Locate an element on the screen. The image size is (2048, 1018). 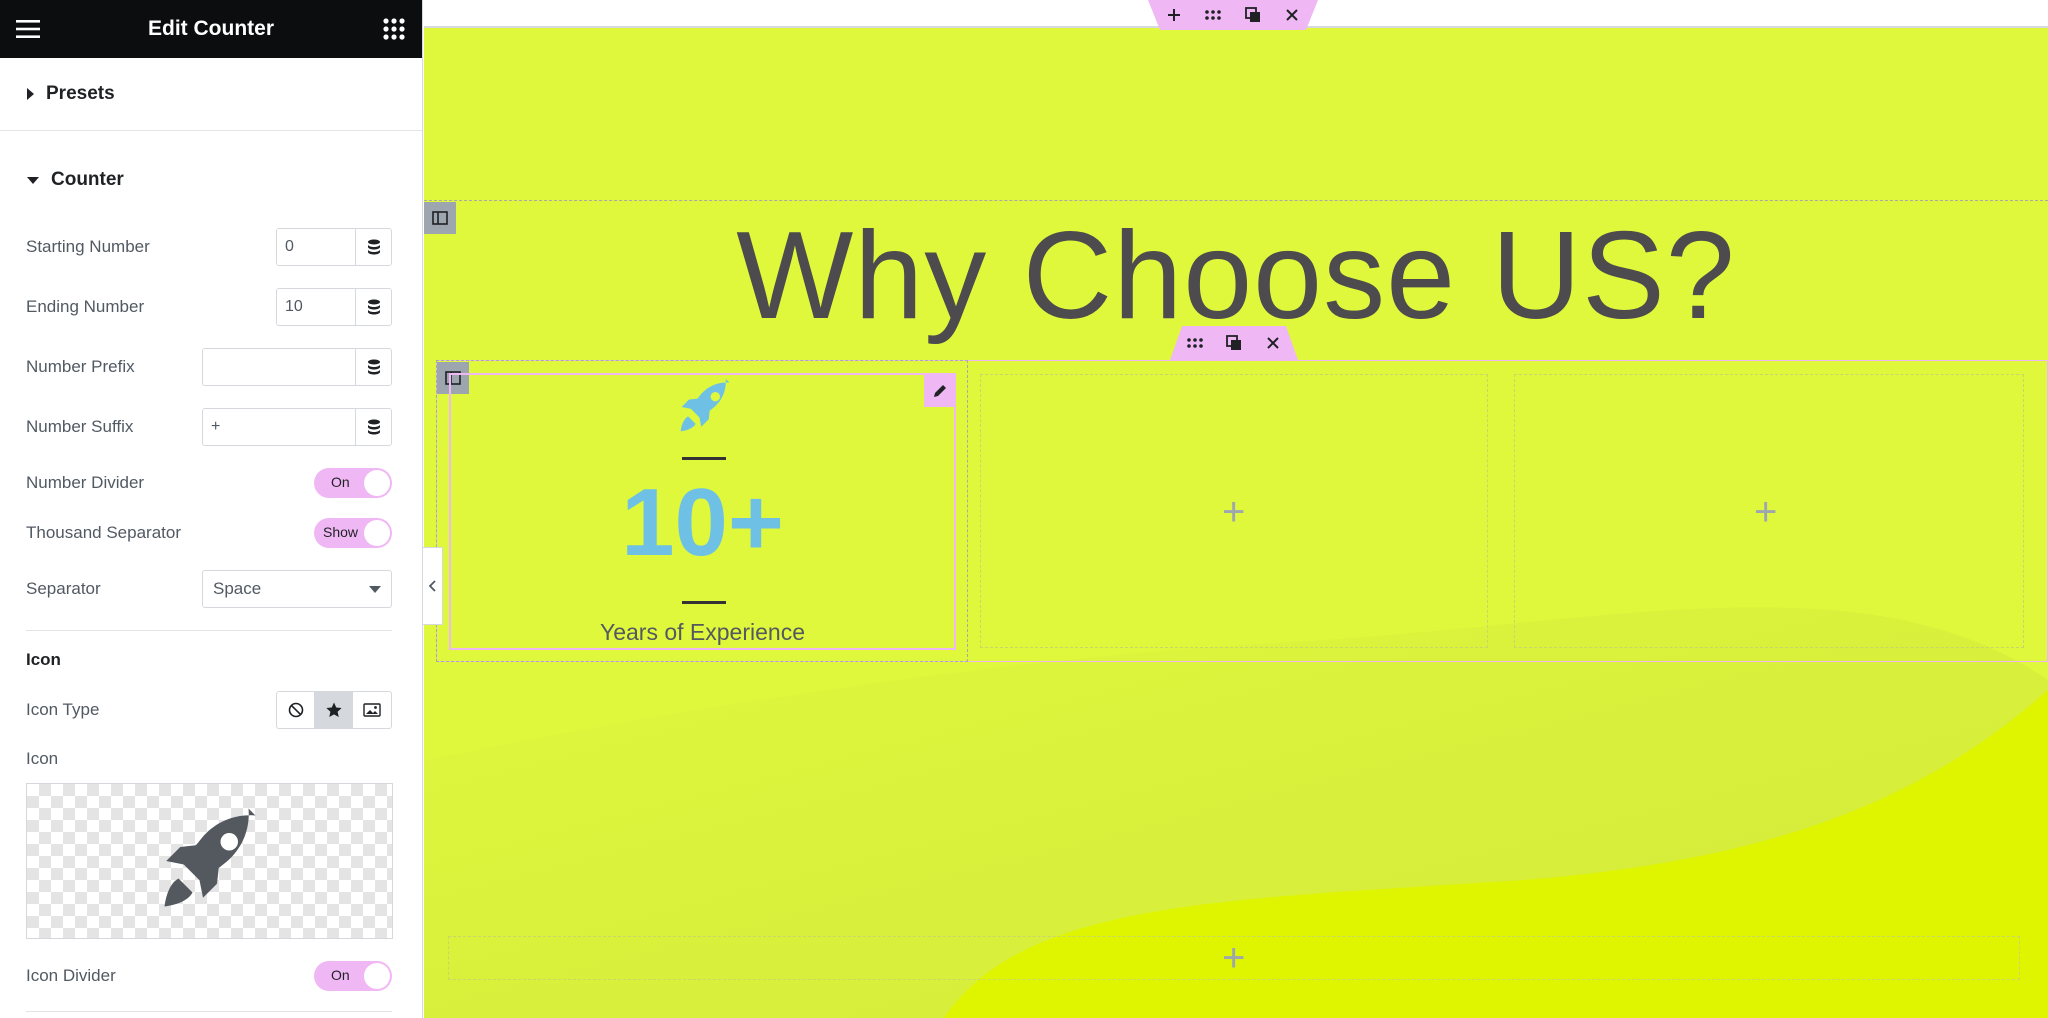
icon-divider-label: Icon Divider is located at coordinates (71, 975).